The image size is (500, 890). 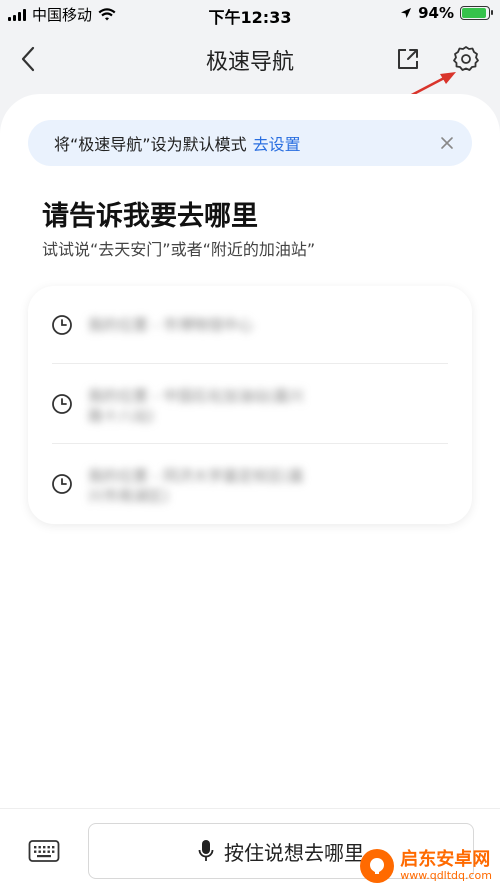 I want to click on history-item: 我的位置 - 中国石化加油站(嘉兴路十八站), so click(x=250, y=404).